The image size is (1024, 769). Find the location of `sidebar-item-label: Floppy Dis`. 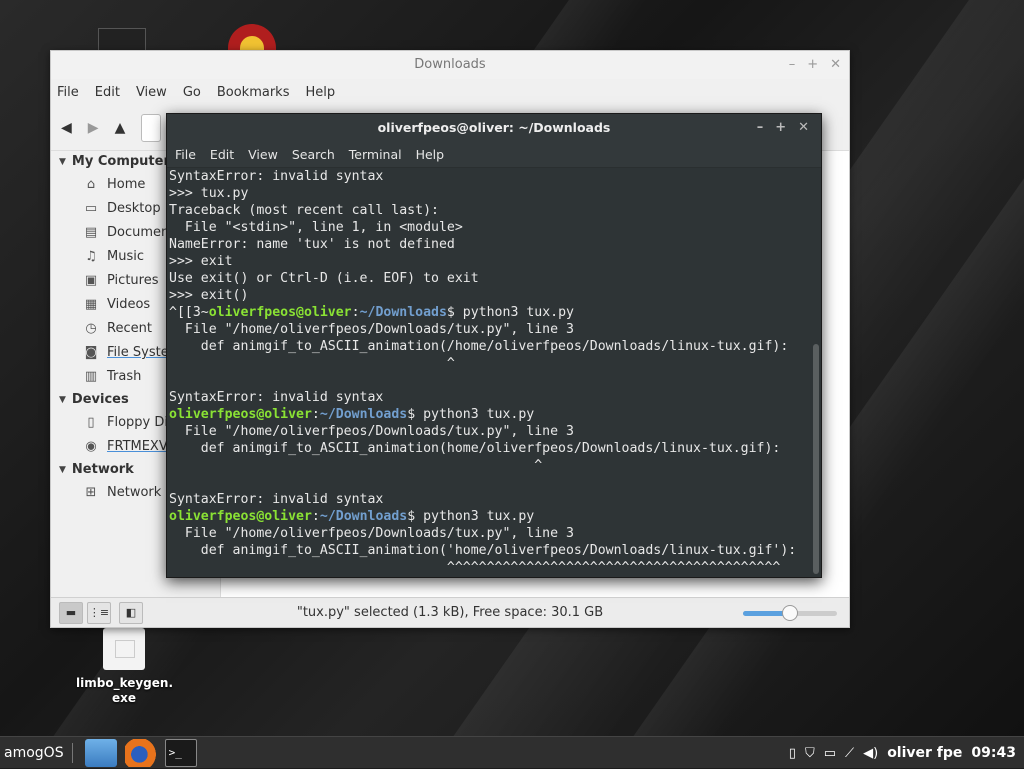

sidebar-item-label: Floppy Dis is located at coordinates (141, 422).